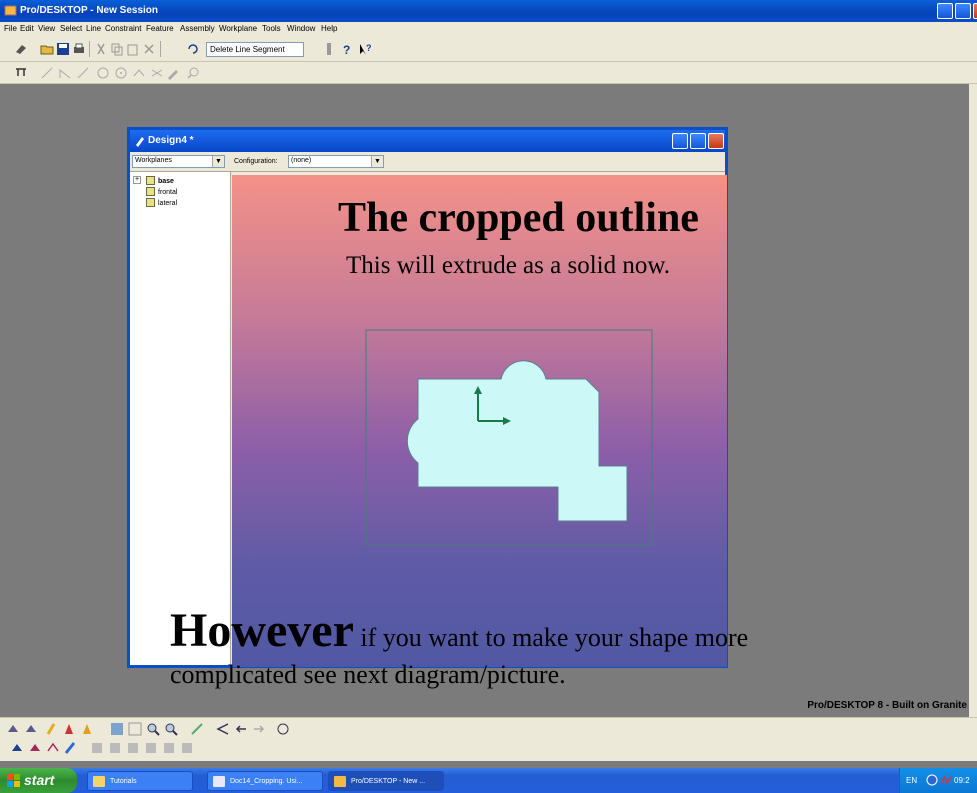 The image size is (977, 793). I want to click on expand-icon: +, so click(137, 180).